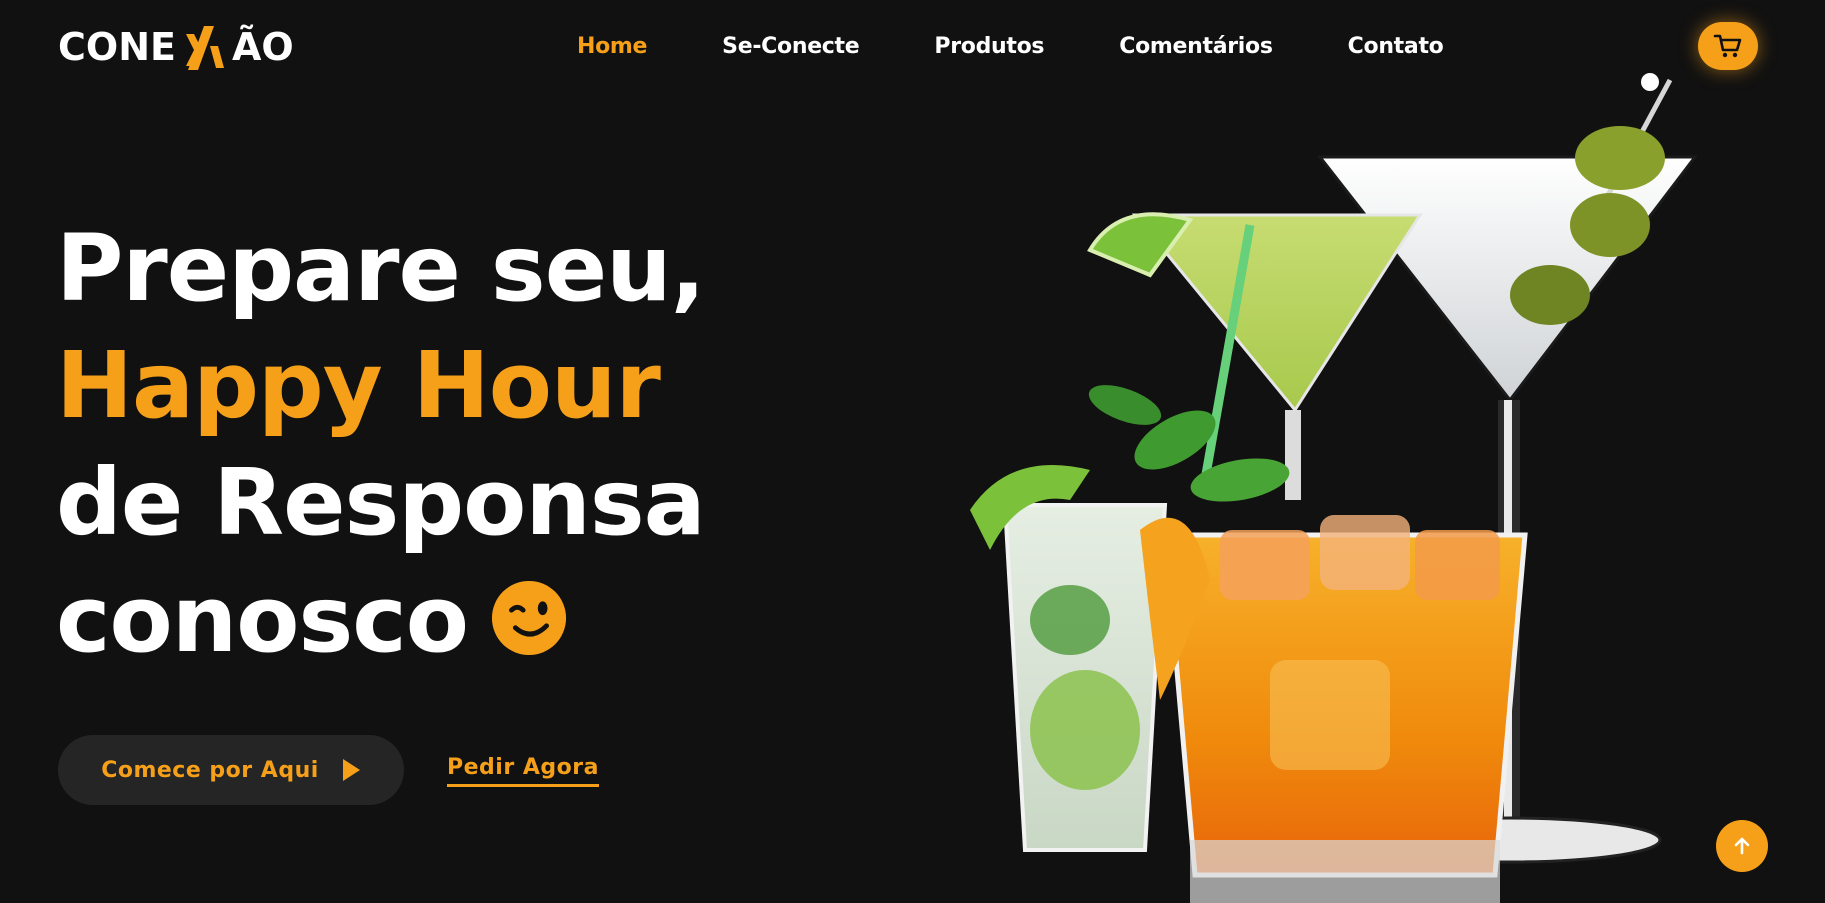  I want to click on arrow-up-icon, so click(1742, 846).